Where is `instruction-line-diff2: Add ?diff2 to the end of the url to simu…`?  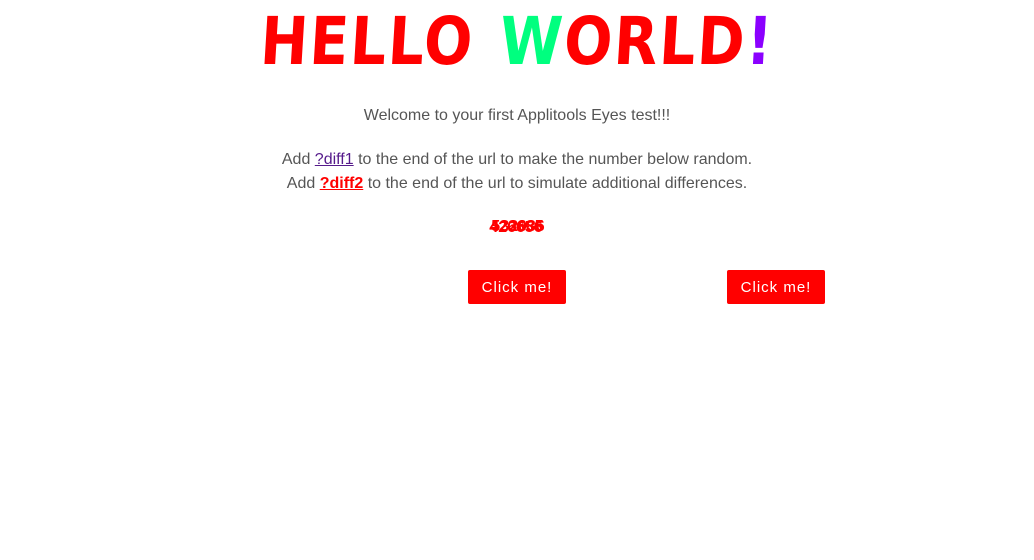
instruction-line-diff2: Add ?diff2 to the end of the url to simu… is located at coordinates (517, 184).